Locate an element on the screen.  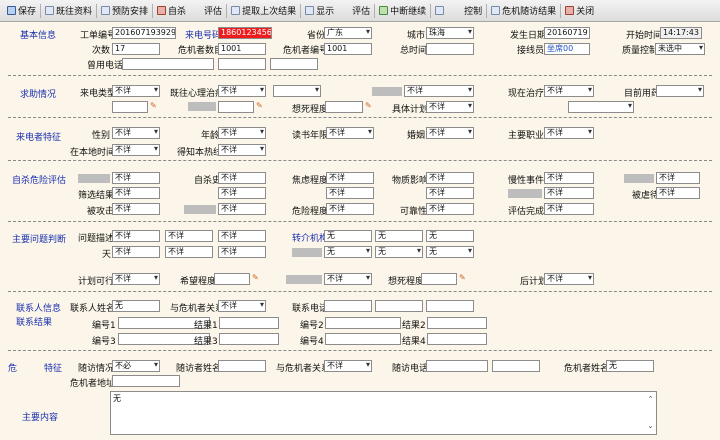
toolbar-fetch-last-button: 提取上次结果 is located at coordinates (263, 11).